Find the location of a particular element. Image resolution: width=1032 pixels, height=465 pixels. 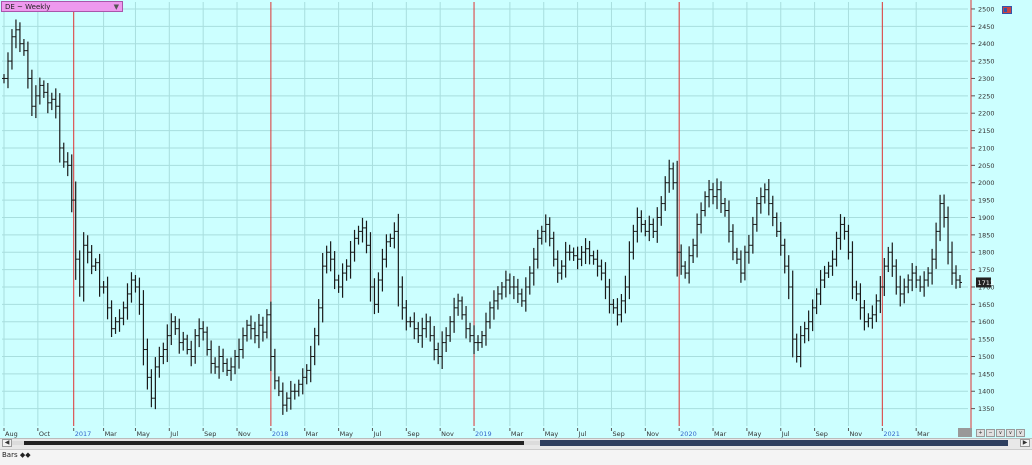

bottom-toolbar is located at coordinates (516, 457).